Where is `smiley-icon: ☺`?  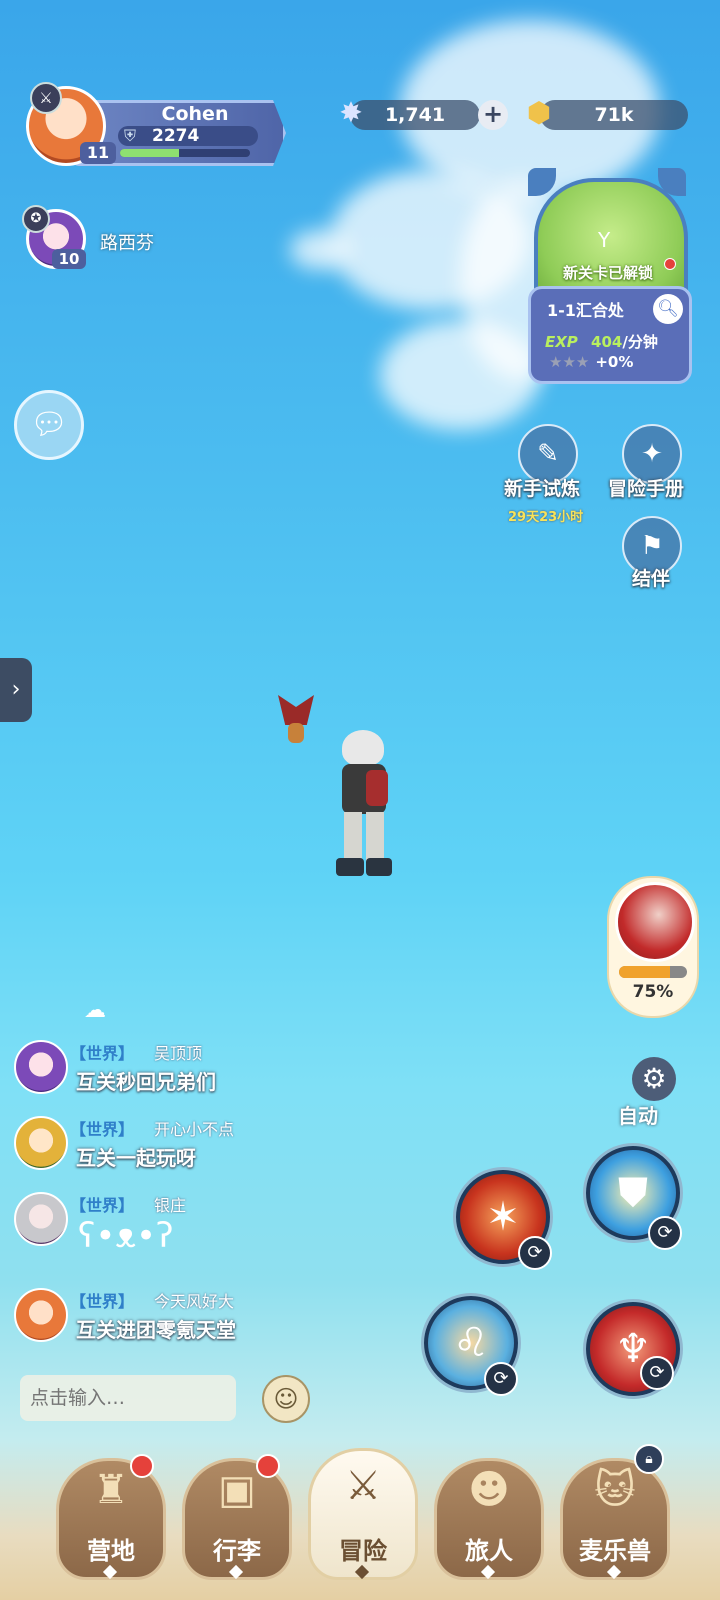
smiley-icon: ☺ is located at coordinates (286, 1399).